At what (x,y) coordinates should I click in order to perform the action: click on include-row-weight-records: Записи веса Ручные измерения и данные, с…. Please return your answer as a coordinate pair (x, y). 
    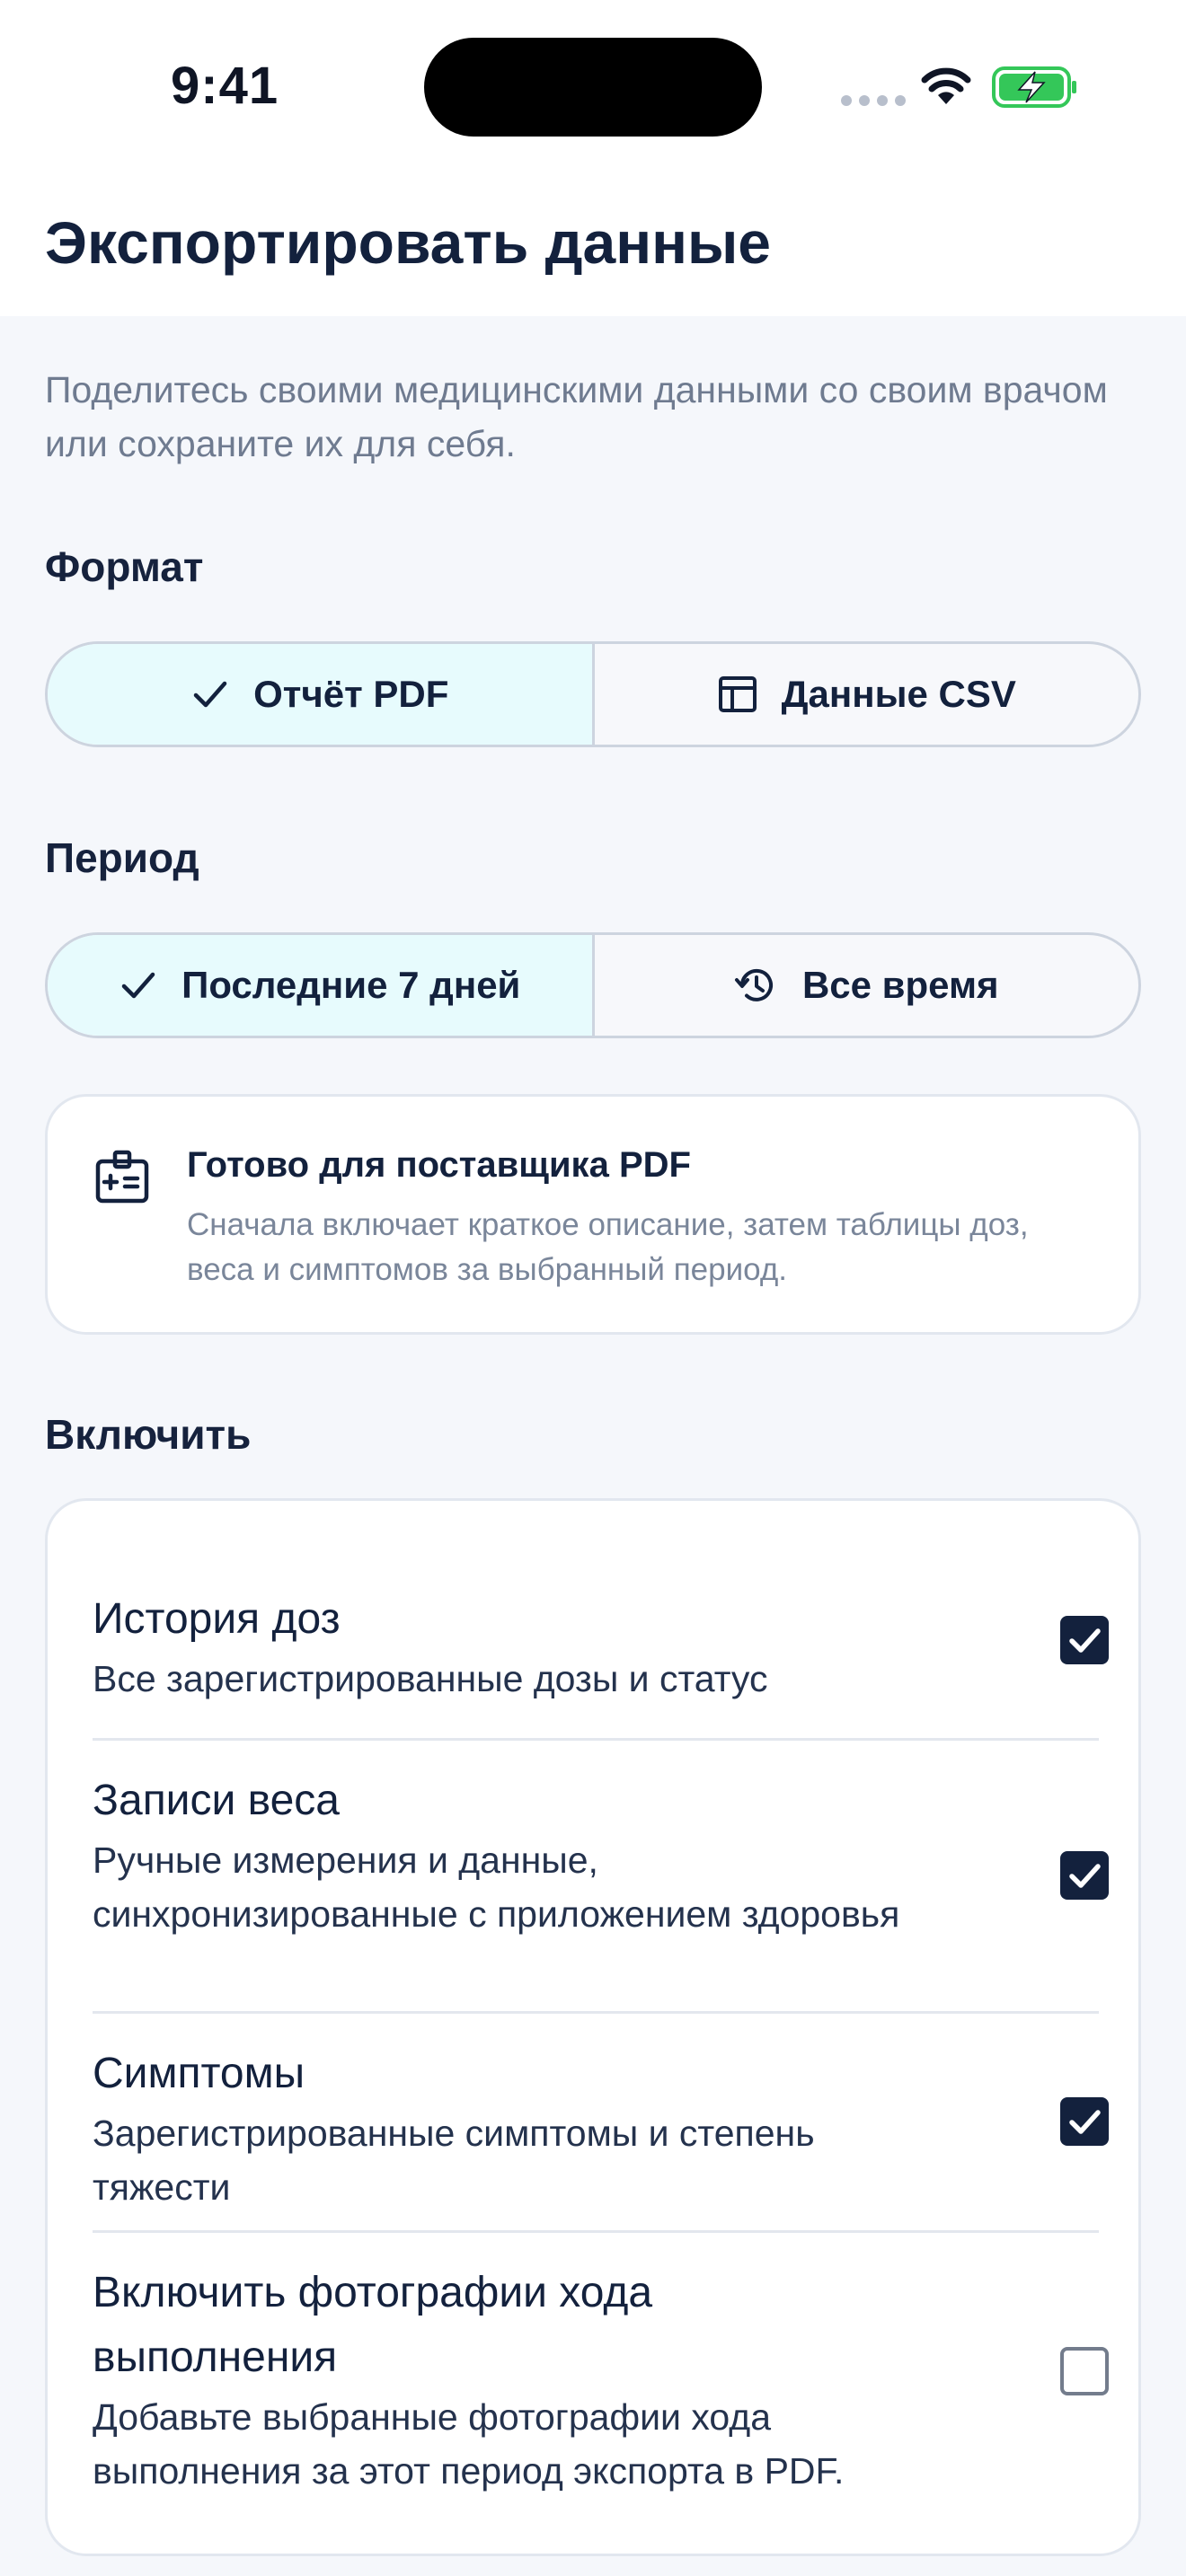
    Looking at the image, I should click on (596, 1855).